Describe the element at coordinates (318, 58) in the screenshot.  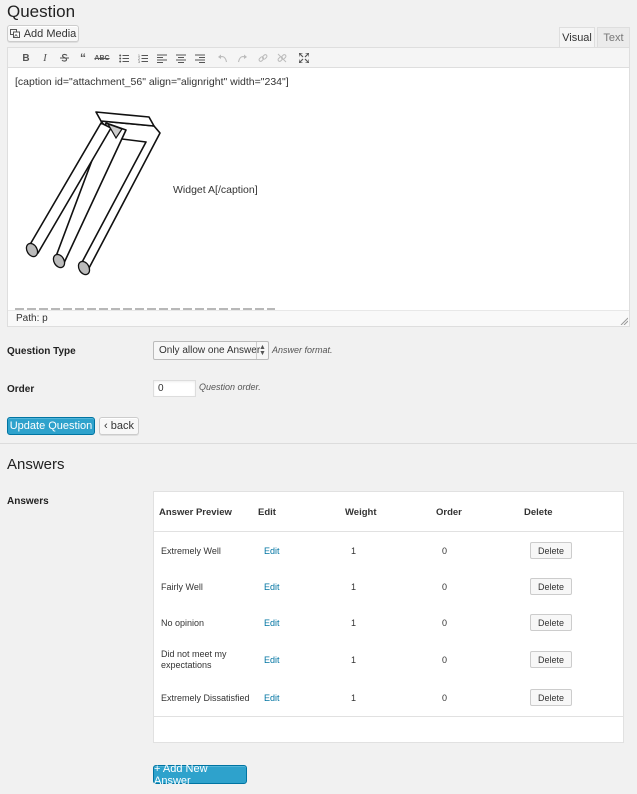
I see `editor-toolbar: B I “ ABC 123` at that location.